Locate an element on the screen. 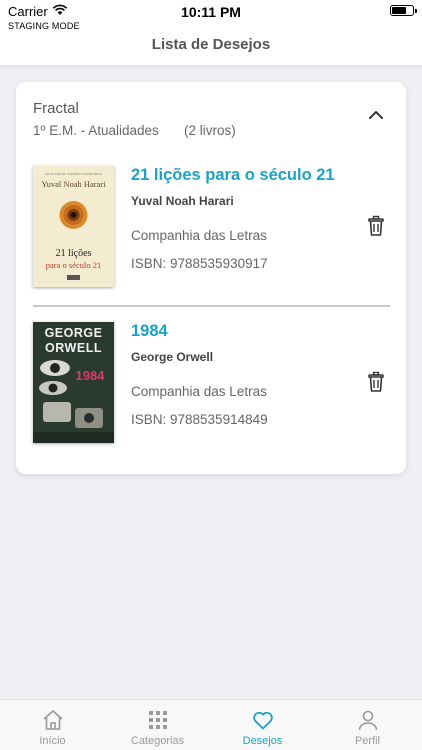 This screenshot has height=750, width=422. svg-text: ORWELL is located at coordinates (73, 348).